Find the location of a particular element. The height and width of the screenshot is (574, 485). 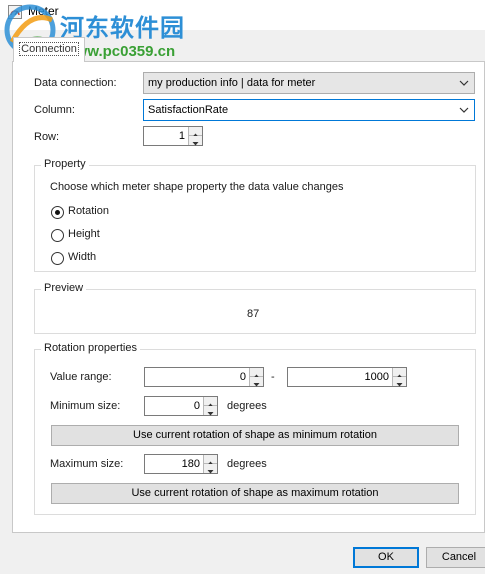

minimum-size-stepper: 0 is located at coordinates (181, 406).